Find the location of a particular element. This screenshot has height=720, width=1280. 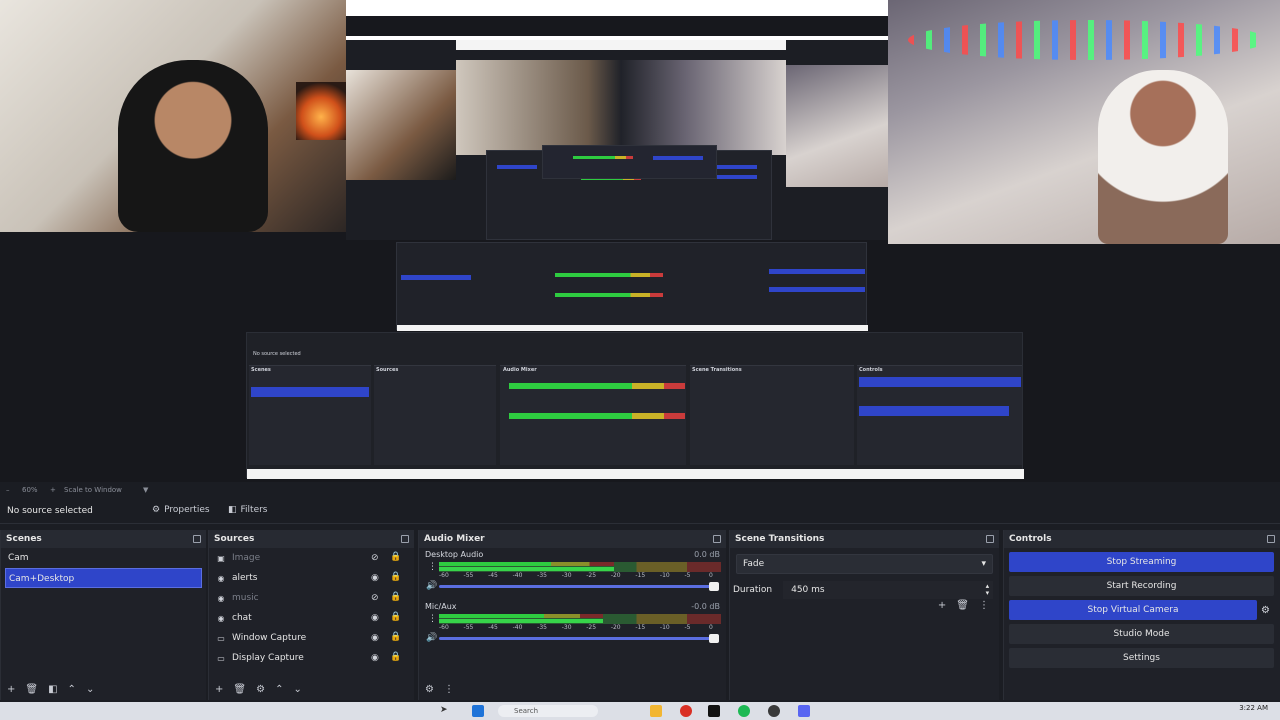

scenes-title: Scenes is located at coordinates (24, 539).